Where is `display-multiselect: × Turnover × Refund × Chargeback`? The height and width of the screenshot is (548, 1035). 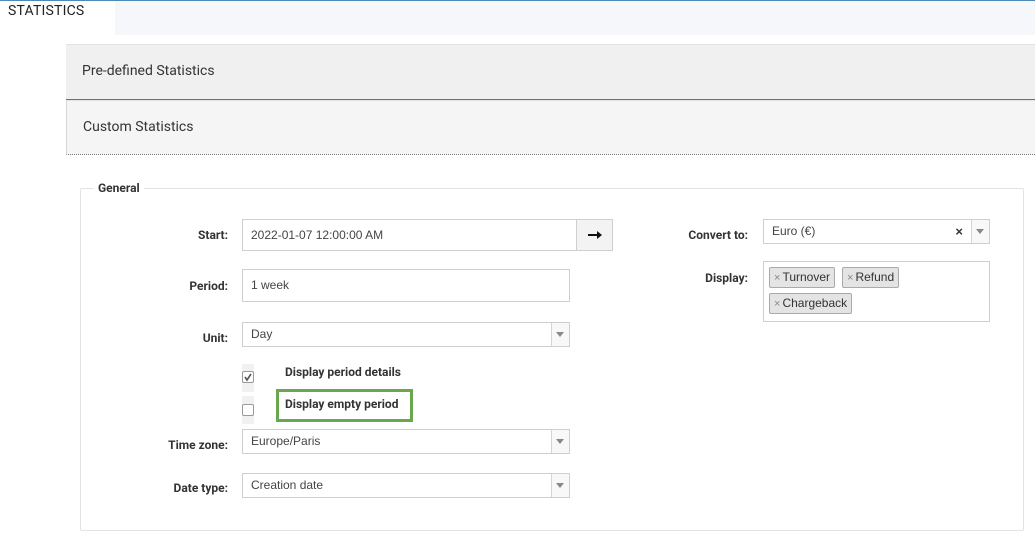 display-multiselect: × Turnover × Refund × Chargeback is located at coordinates (876, 291).